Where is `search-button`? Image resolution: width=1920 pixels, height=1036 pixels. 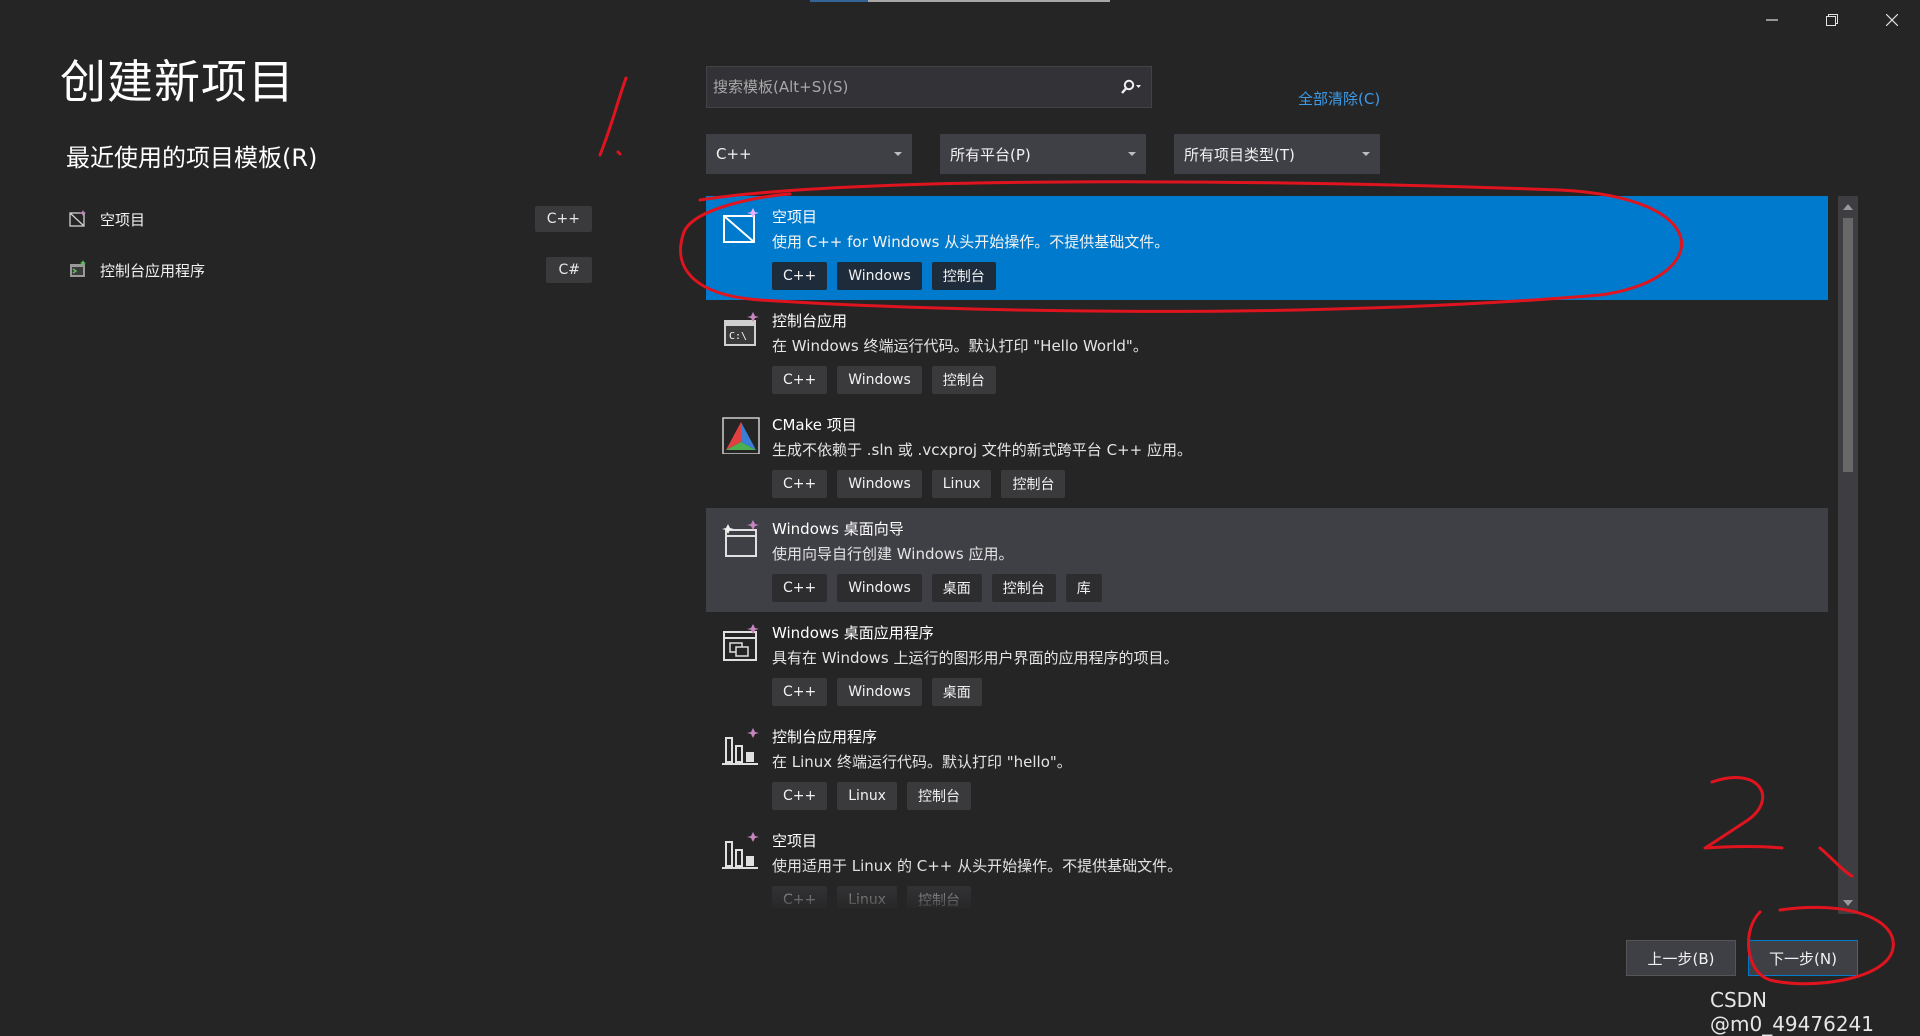 search-button is located at coordinates (1131, 87).